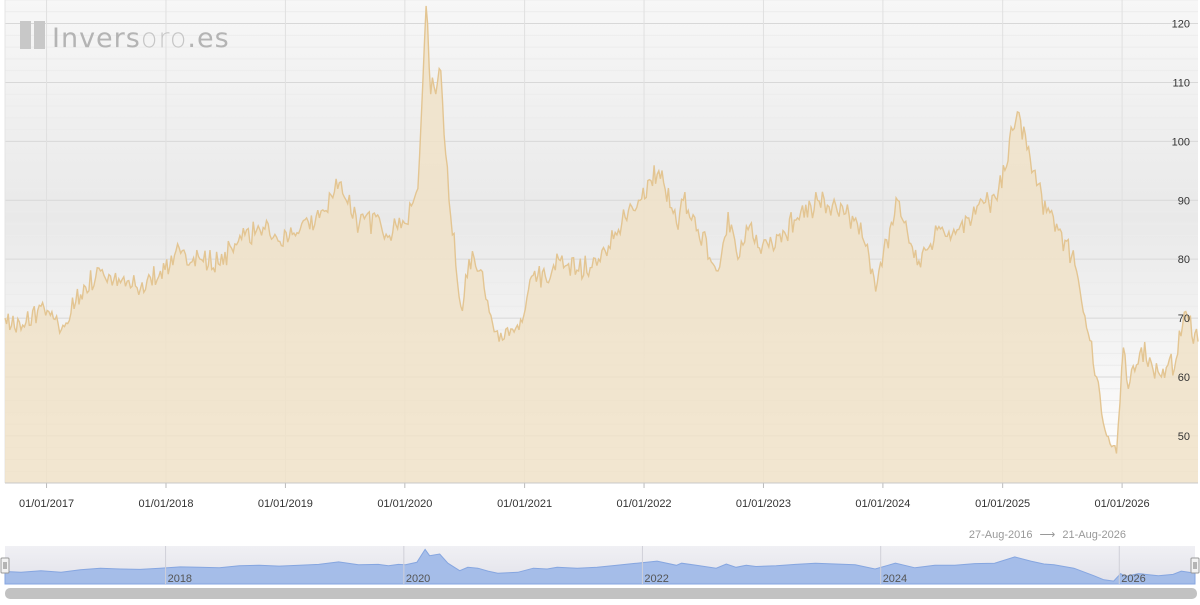 The image size is (1200, 605). I want to click on navigator-handle-right, so click(1195, 565).